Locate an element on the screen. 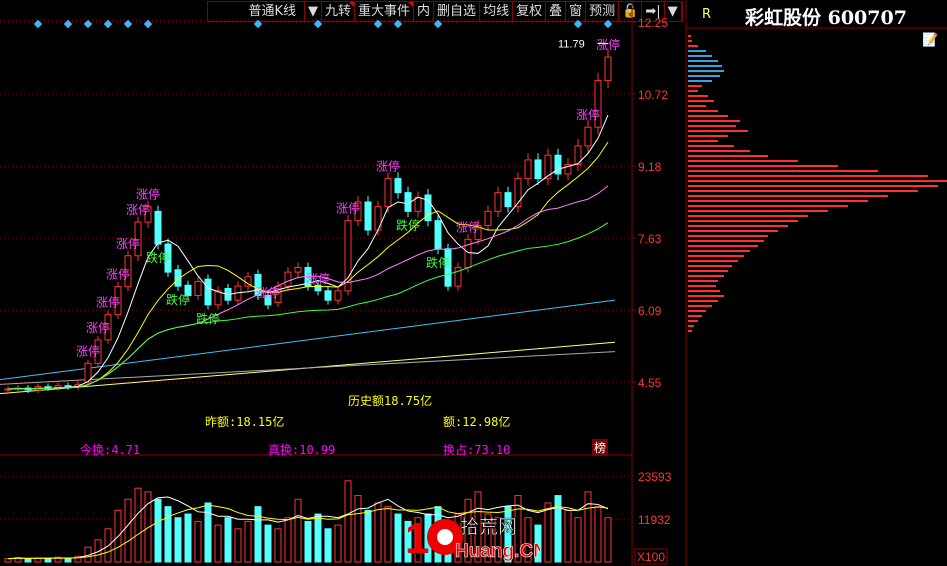  amount: 额:12.98亿 is located at coordinates (477, 422).